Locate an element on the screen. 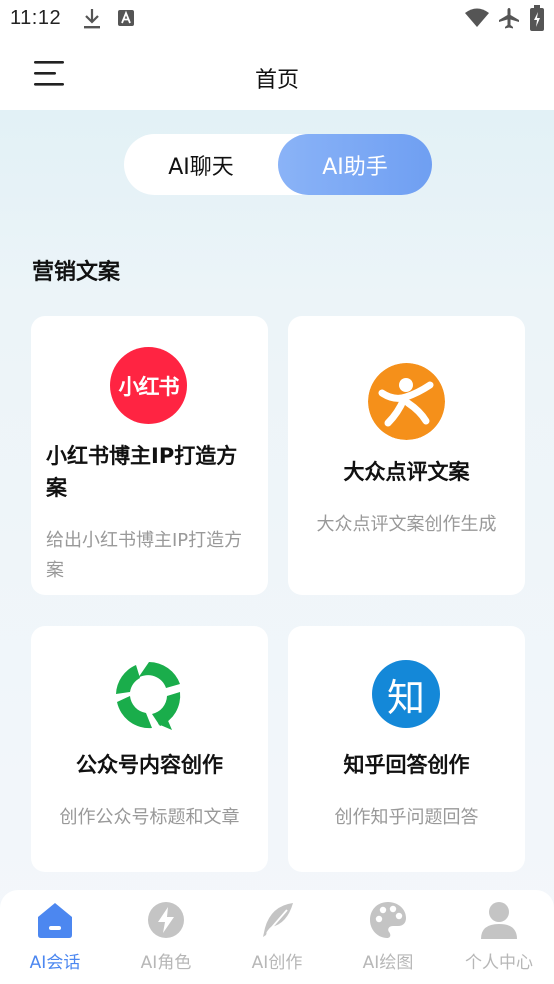 This screenshot has height=984, width=554. tab-ai-creation: AI创作 is located at coordinates (277, 937).